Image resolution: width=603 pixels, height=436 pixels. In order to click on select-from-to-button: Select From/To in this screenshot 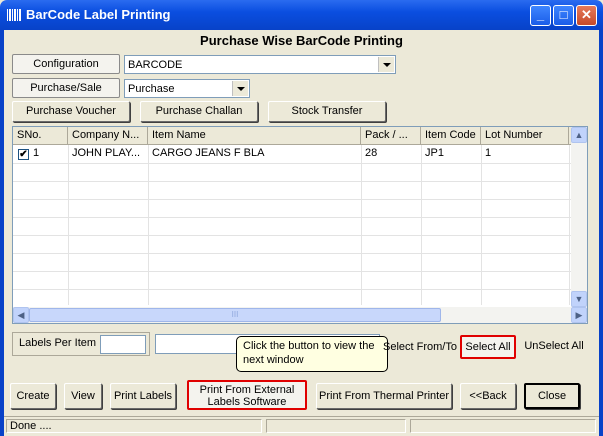, I will do `click(420, 347)`.